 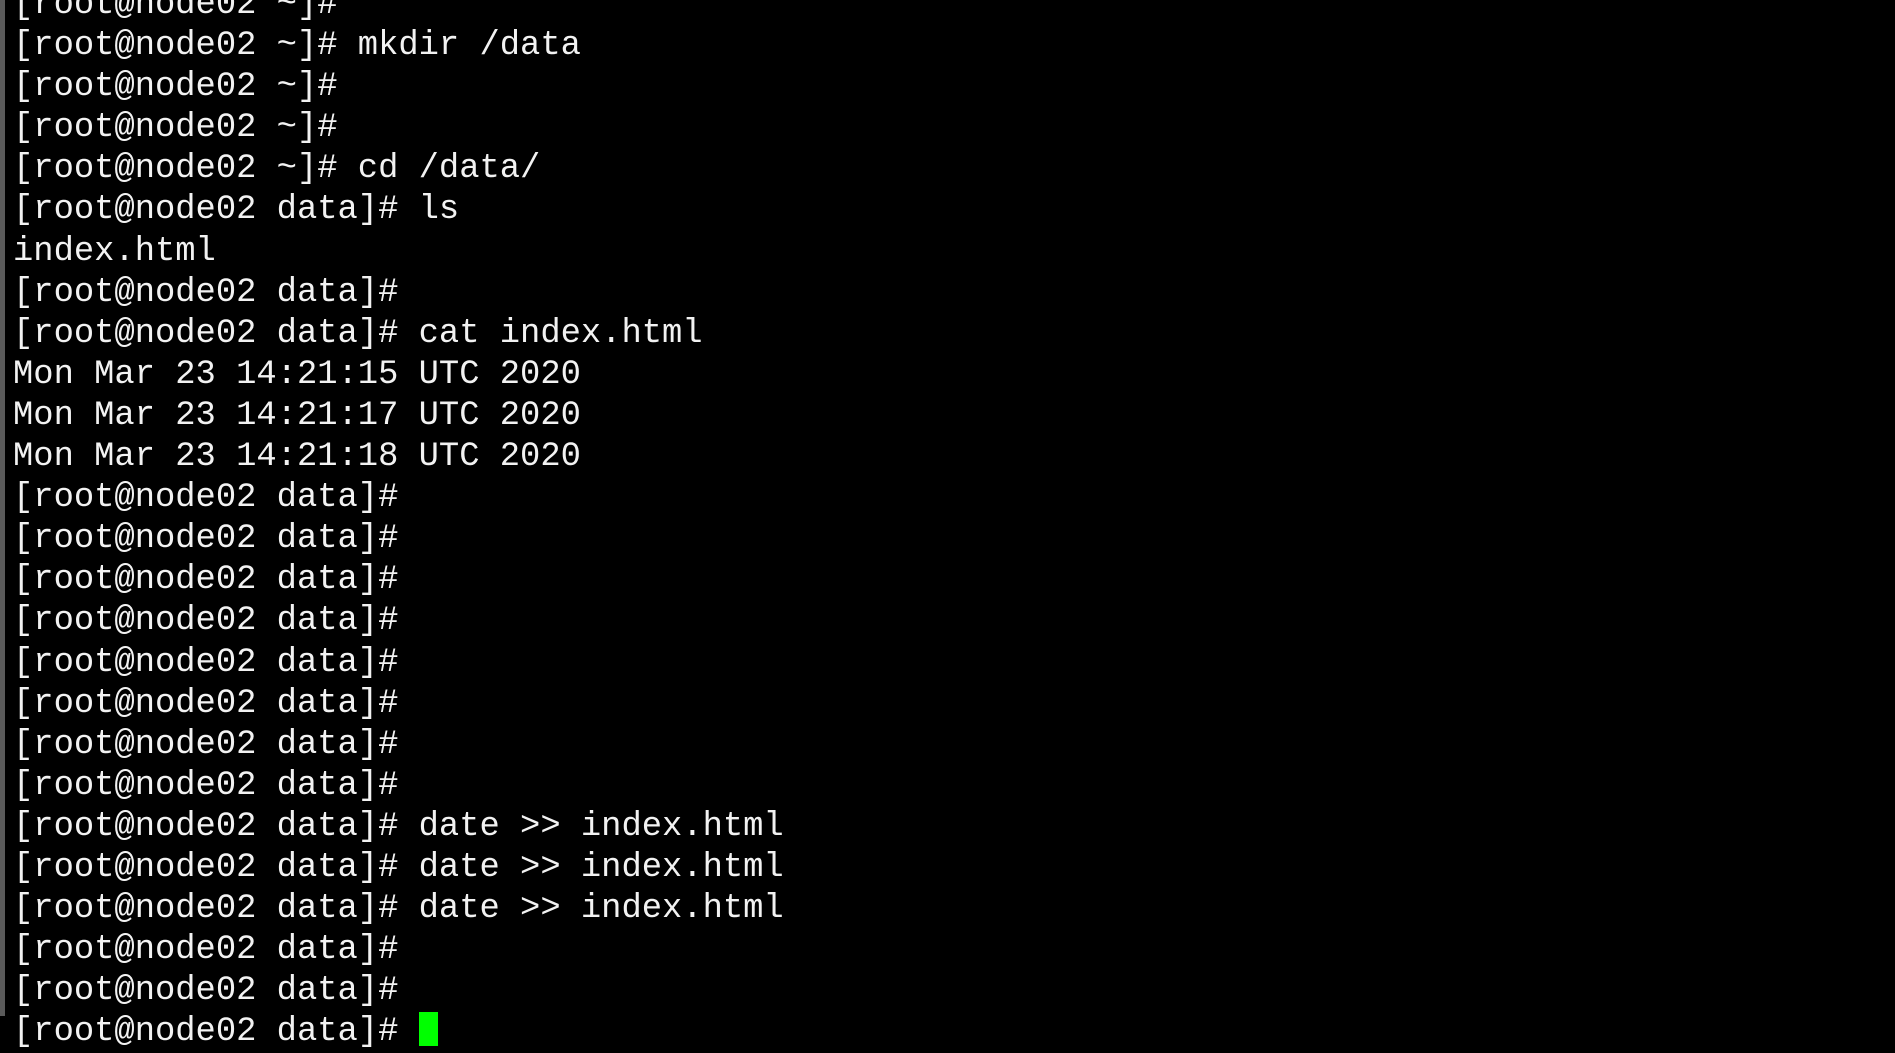 What do you see at coordinates (954, 169) in the screenshot?
I see `terminal-line: [root@node02 ~]# cd /data/` at bounding box center [954, 169].